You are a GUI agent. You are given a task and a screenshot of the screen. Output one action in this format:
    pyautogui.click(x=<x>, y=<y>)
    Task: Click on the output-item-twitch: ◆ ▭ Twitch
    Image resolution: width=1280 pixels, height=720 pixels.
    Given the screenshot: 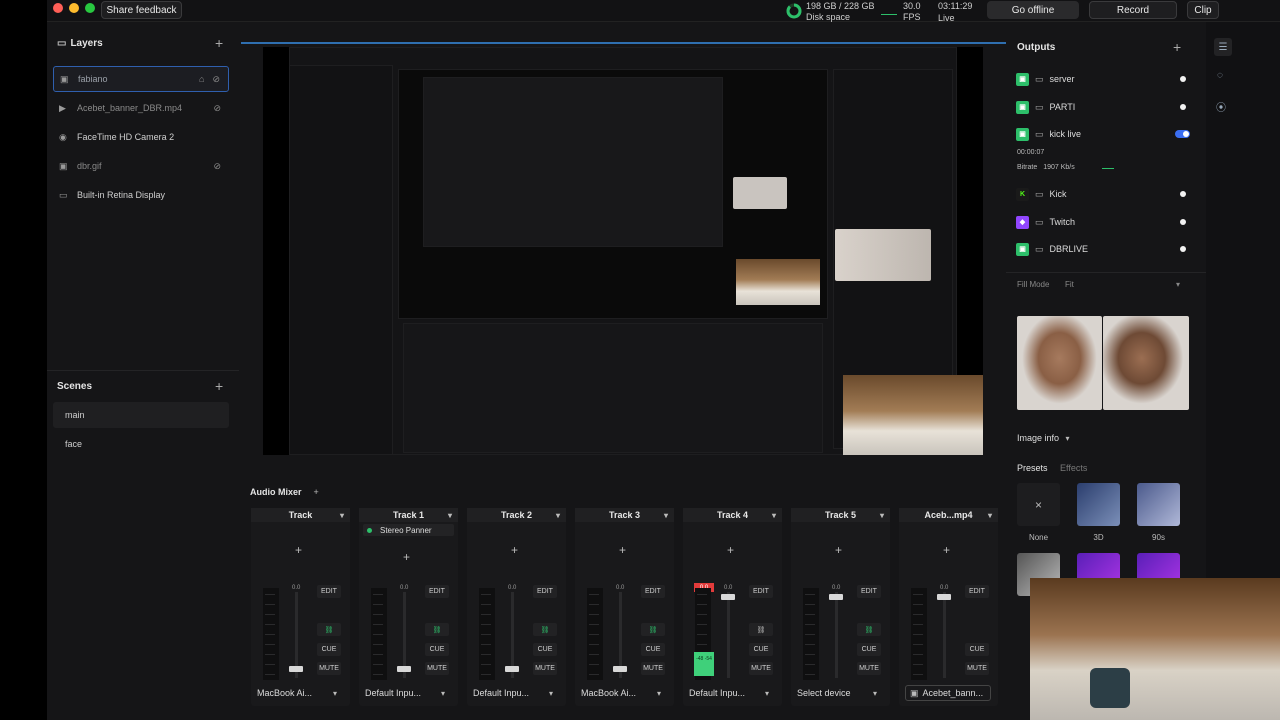 What is the action you would take?
    pyautogui.click(x=1101, y=222)
    